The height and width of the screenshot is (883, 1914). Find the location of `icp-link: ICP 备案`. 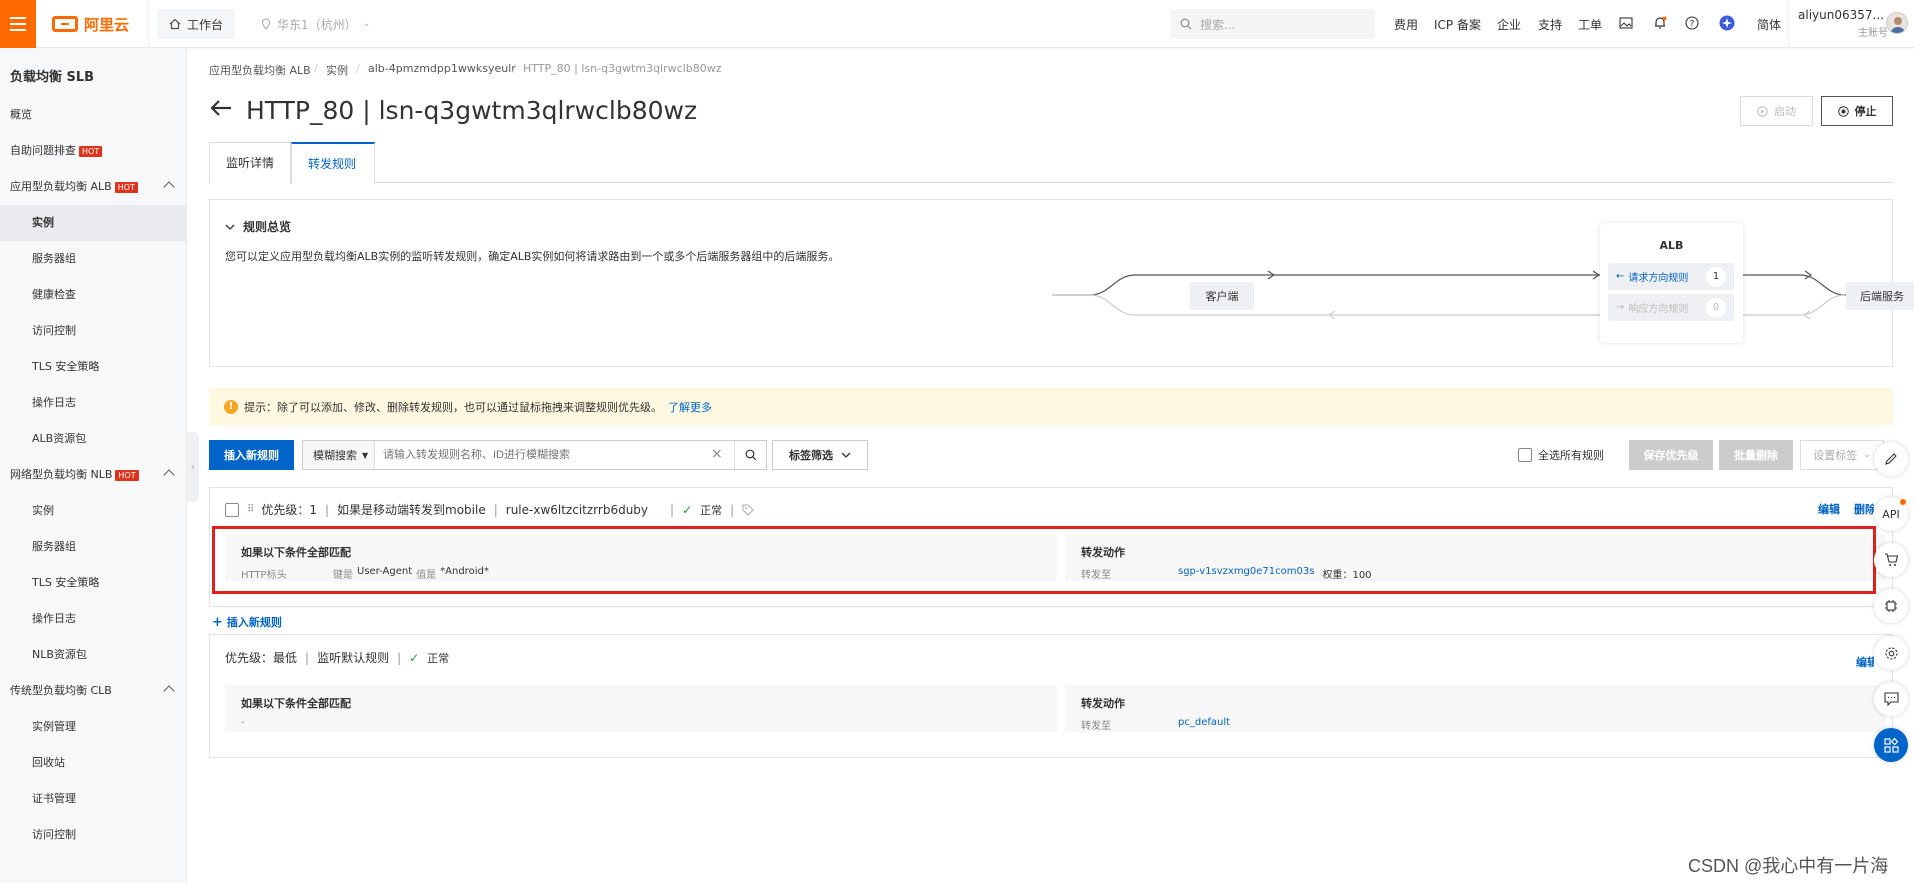

icp-link: ICP 备案 is located at coordinates (1457, 24).